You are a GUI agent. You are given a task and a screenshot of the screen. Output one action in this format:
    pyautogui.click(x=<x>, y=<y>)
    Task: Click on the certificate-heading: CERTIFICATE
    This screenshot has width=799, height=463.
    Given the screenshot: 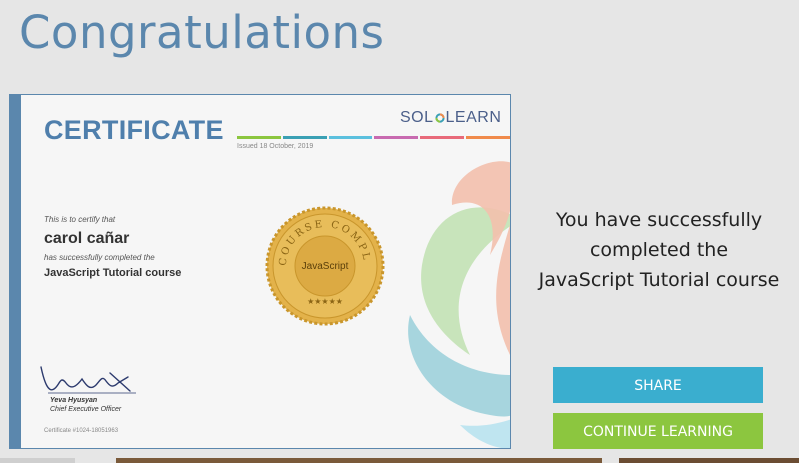 What is the action you would take?
    pyautogui.click(x=134, y=130)
    